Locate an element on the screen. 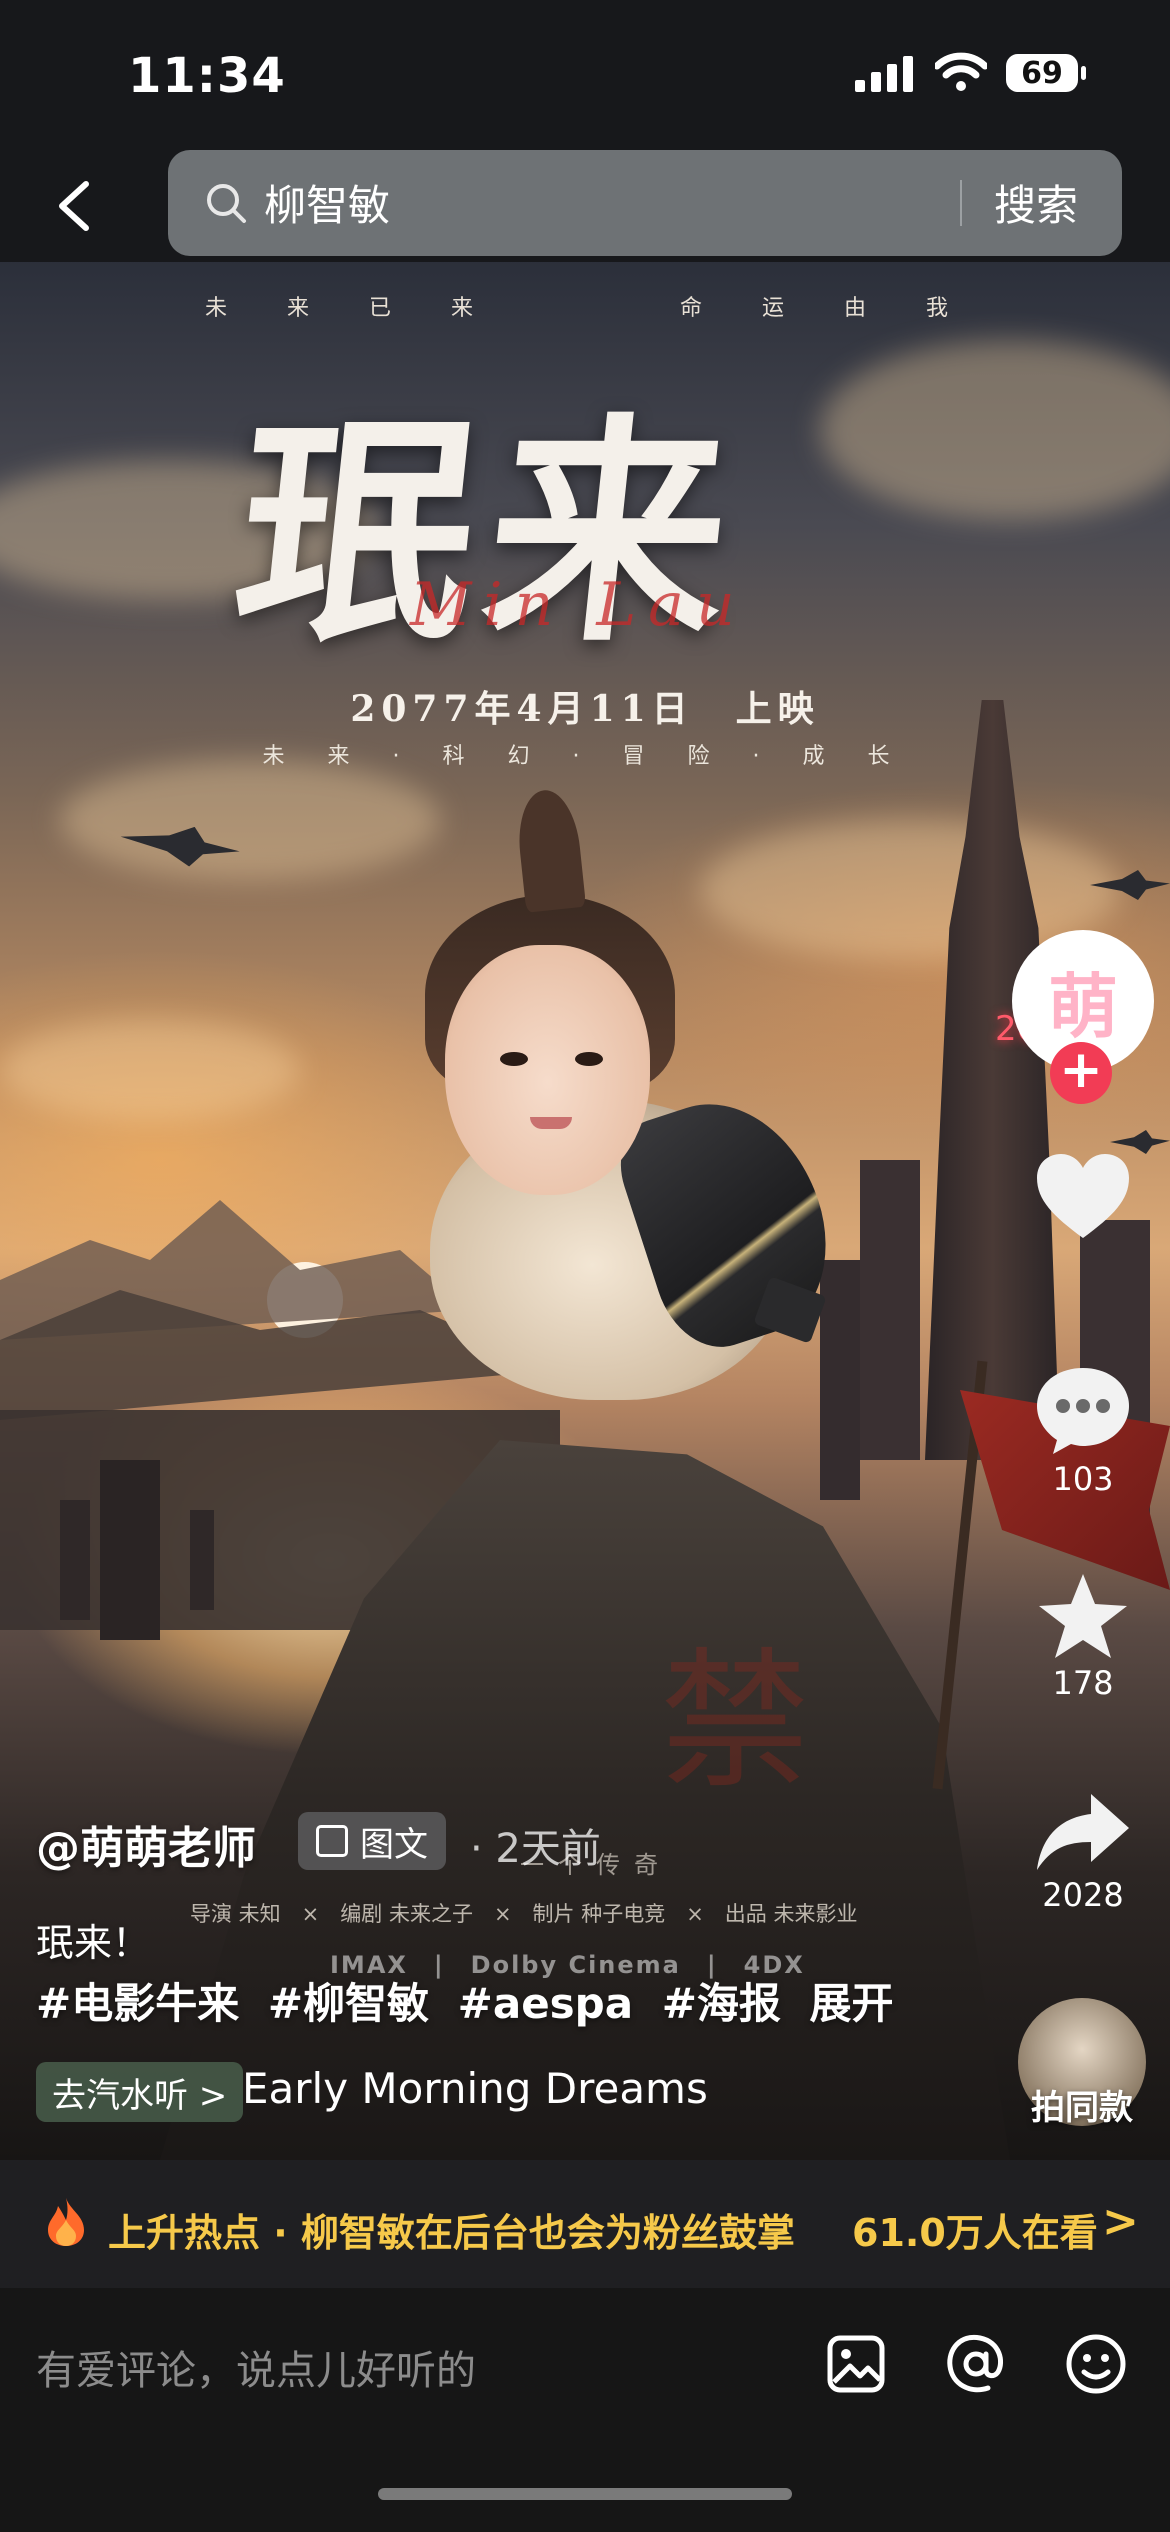 Image resolution: width=1170 pixels, height=2532 pixels. at-mention-icon is located at coordinates (976, 2364).